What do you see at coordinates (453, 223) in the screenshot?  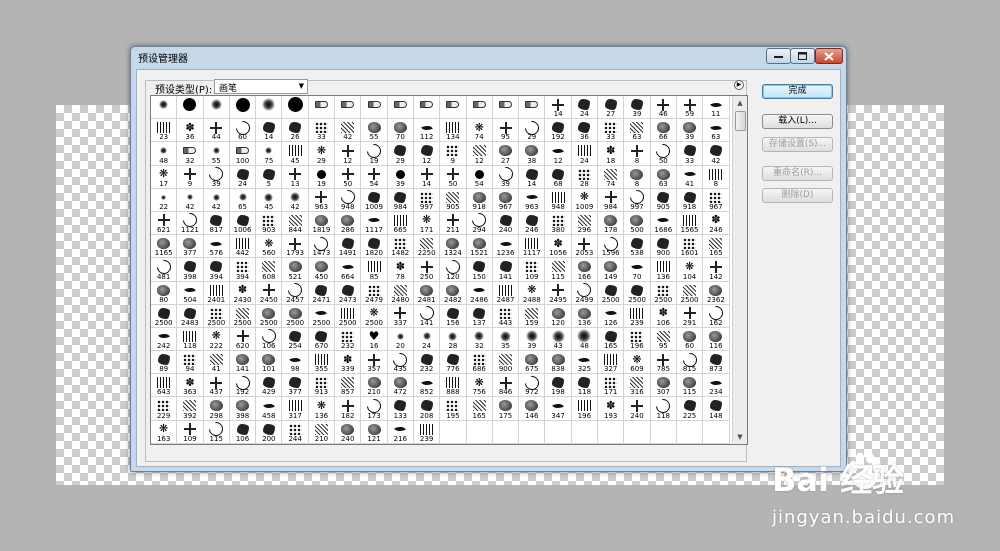 I see `brush-preset-cell: 211` at bounding box center [453, 223].